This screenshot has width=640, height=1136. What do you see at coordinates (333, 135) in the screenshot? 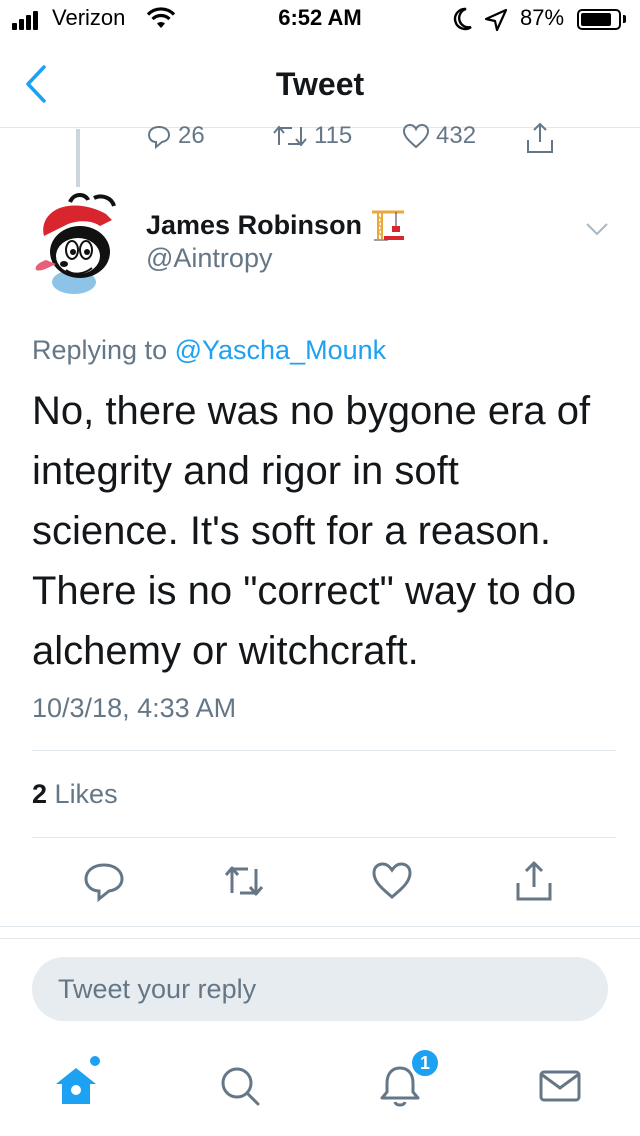
I see `prev-retweet-count: 115` at bounding box center [333, 135].